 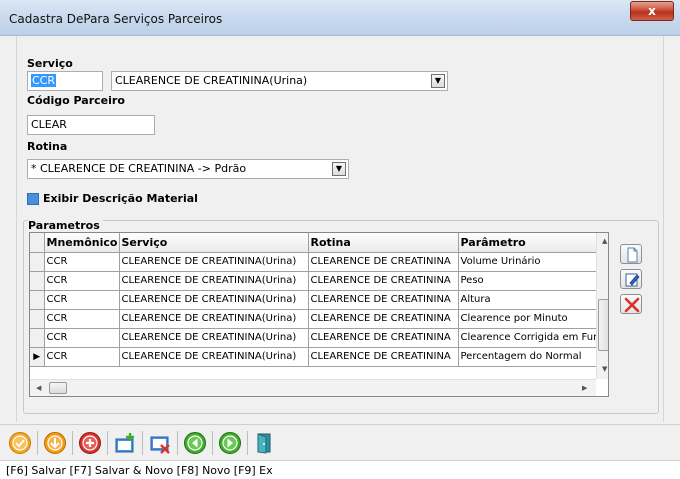 I want to click on servico-select-value: CLEARENCE DE CREATININA(Urina), so click(x=211, y=80).